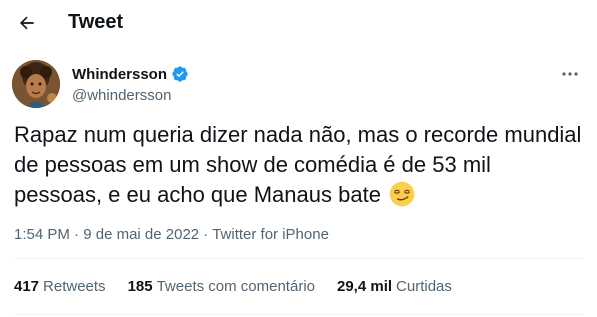 The image size is (597, 317). What do you see at coordinates (235, 286) in the screenshot?
I see `quote-tweets-label: Tweets com comentário` at bounding box center [235, 286].